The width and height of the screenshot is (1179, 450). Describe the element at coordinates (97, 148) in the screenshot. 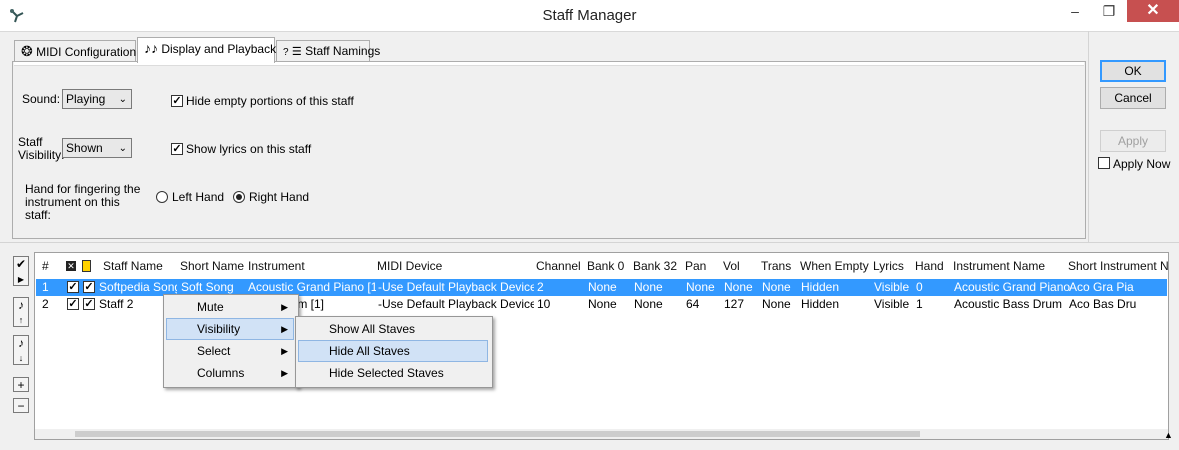

I see `staff-visibility-select: Shown ⌄` at that location.